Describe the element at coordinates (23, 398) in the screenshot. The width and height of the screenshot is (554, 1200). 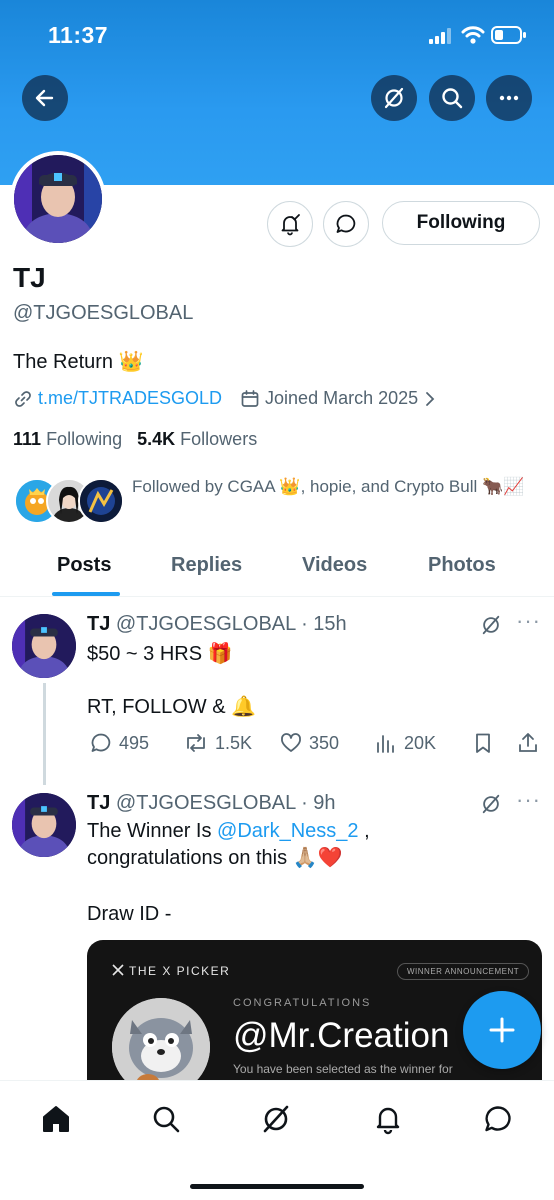
I see `link-icon` at that location.